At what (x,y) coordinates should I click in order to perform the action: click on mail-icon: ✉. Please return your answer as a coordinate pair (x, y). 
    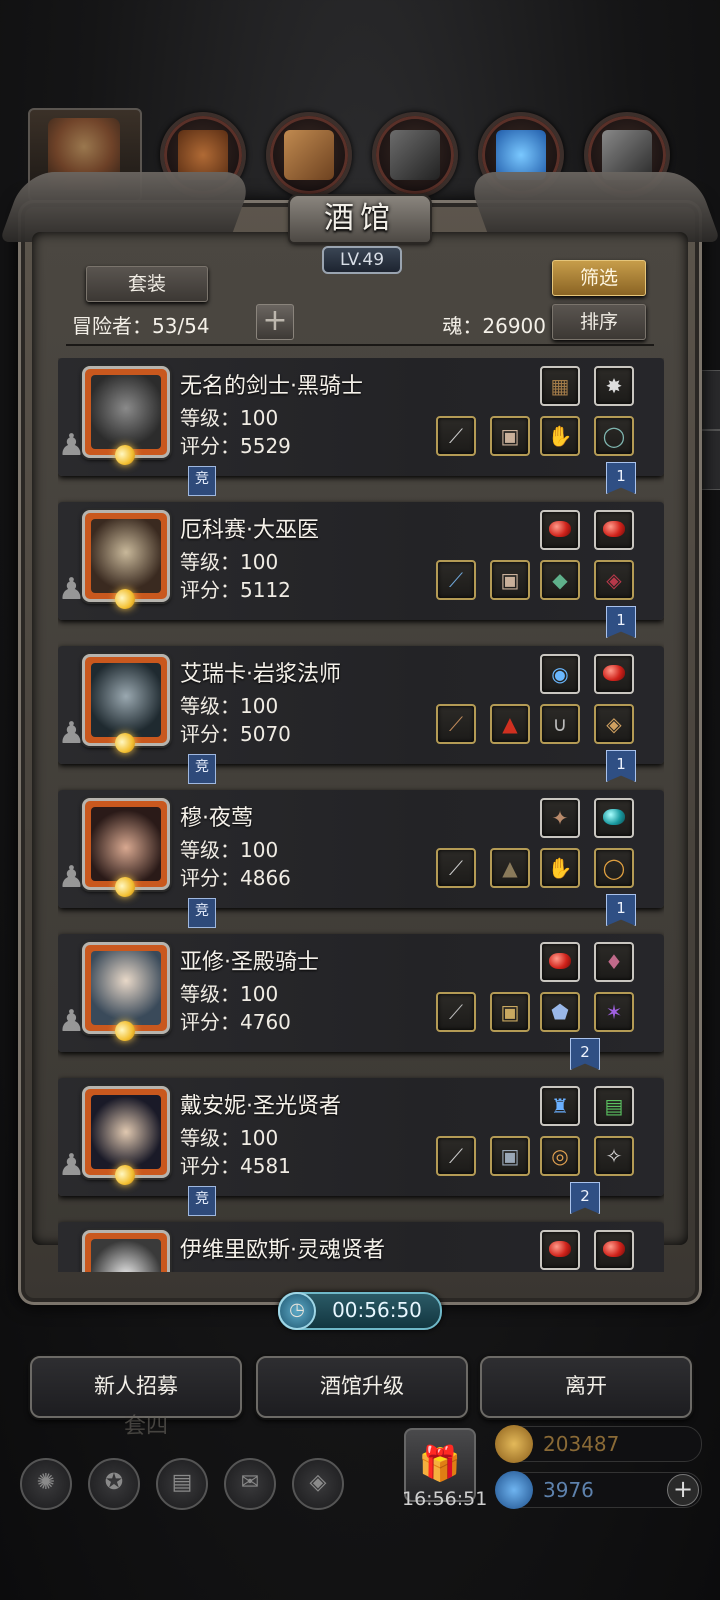
    Looking at the image, I should click on (250, 1484).